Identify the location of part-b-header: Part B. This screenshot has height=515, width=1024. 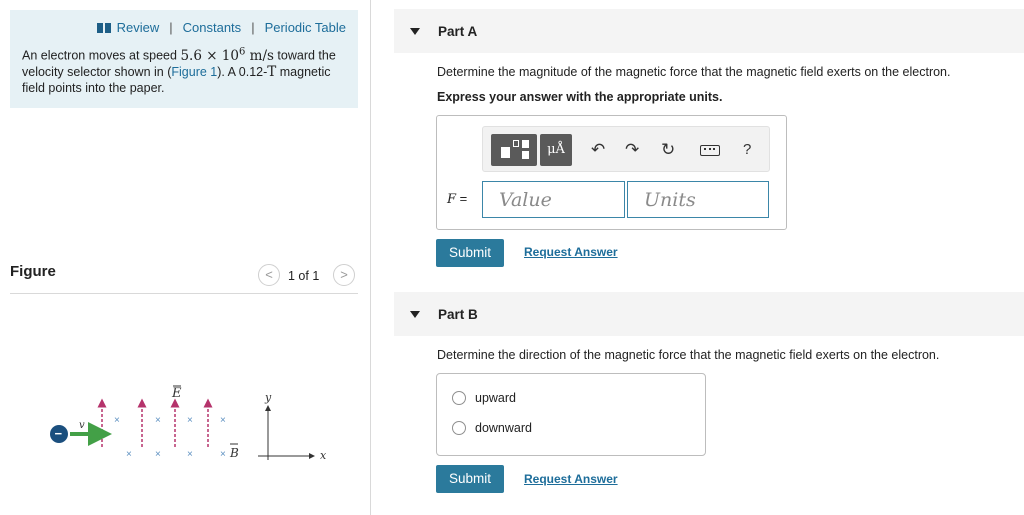
(709, 314).